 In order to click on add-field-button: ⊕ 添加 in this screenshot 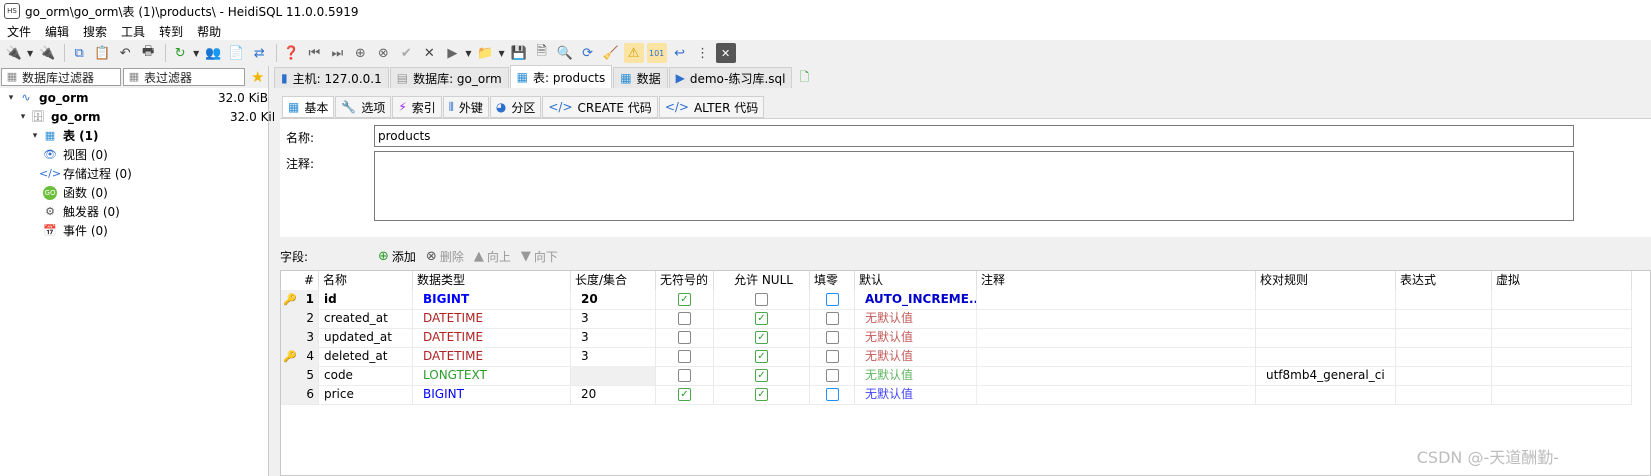, I will do `click(397, 256)`.